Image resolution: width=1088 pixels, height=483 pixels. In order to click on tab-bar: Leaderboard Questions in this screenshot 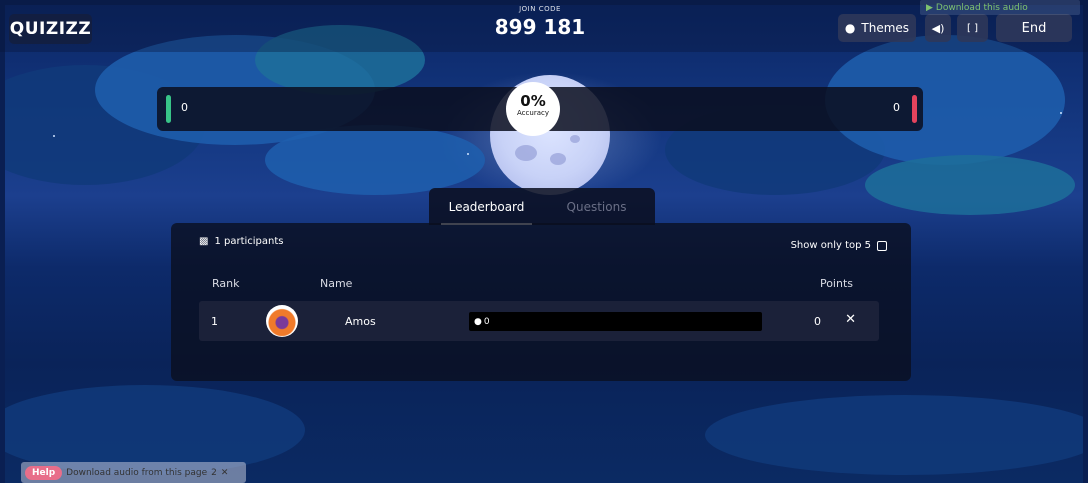, I will do `click(542, 206)`.